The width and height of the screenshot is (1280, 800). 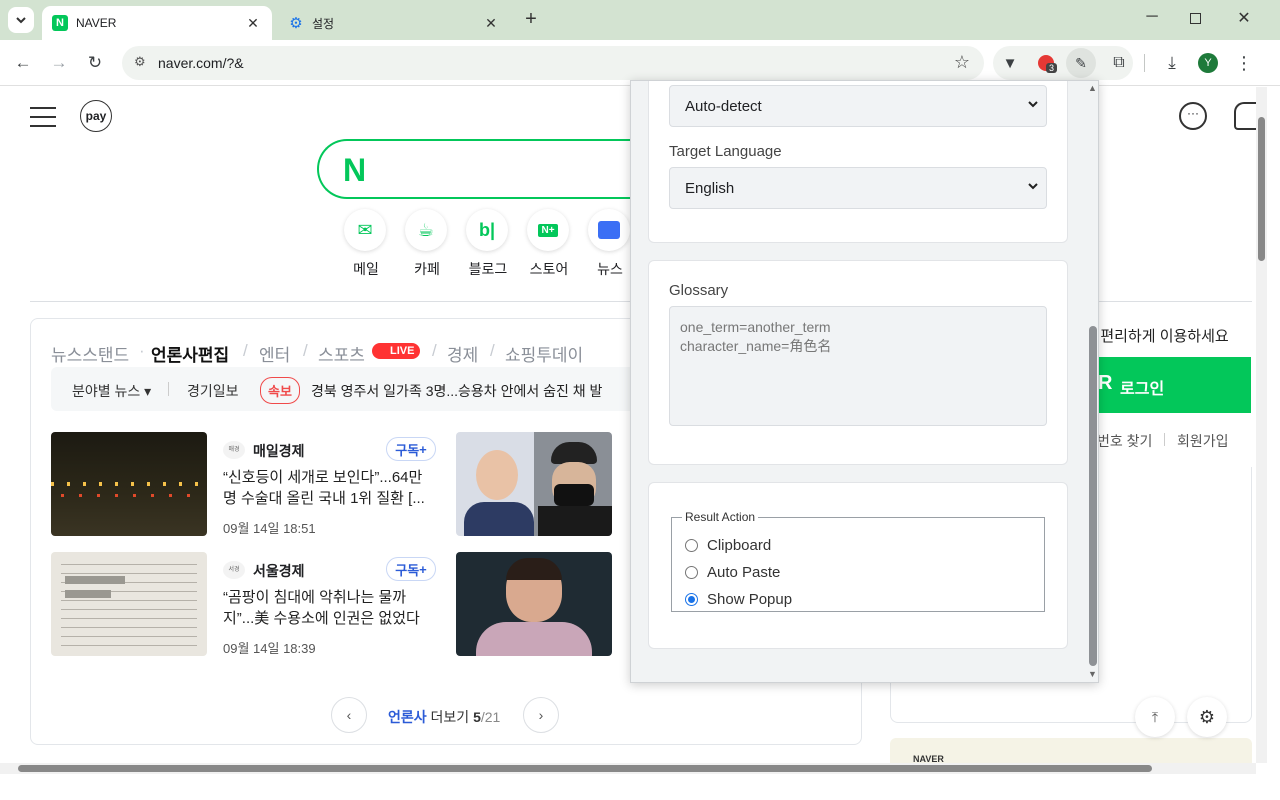 What do you see at coordinates (407, 717) in the screenshot?
I see `pager-label: 언론사` at bounding box center [407, 717].